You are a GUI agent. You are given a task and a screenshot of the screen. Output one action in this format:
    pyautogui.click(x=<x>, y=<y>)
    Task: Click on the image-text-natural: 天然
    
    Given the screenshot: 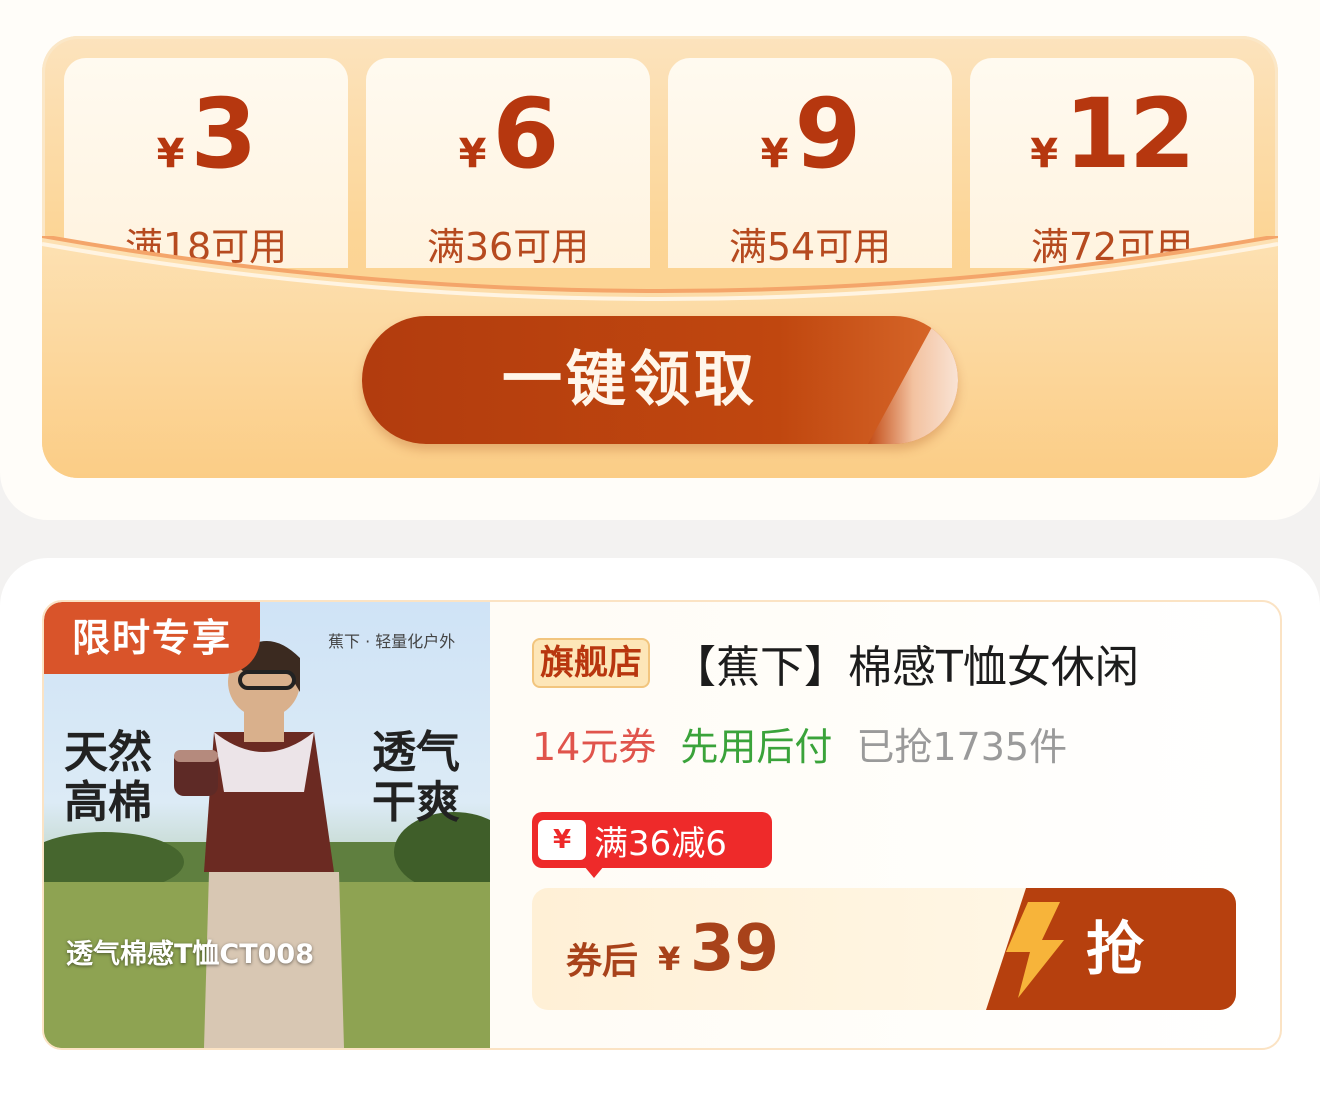 What is the action you would take?
    pyautogui.click(x=108, y=752)
    